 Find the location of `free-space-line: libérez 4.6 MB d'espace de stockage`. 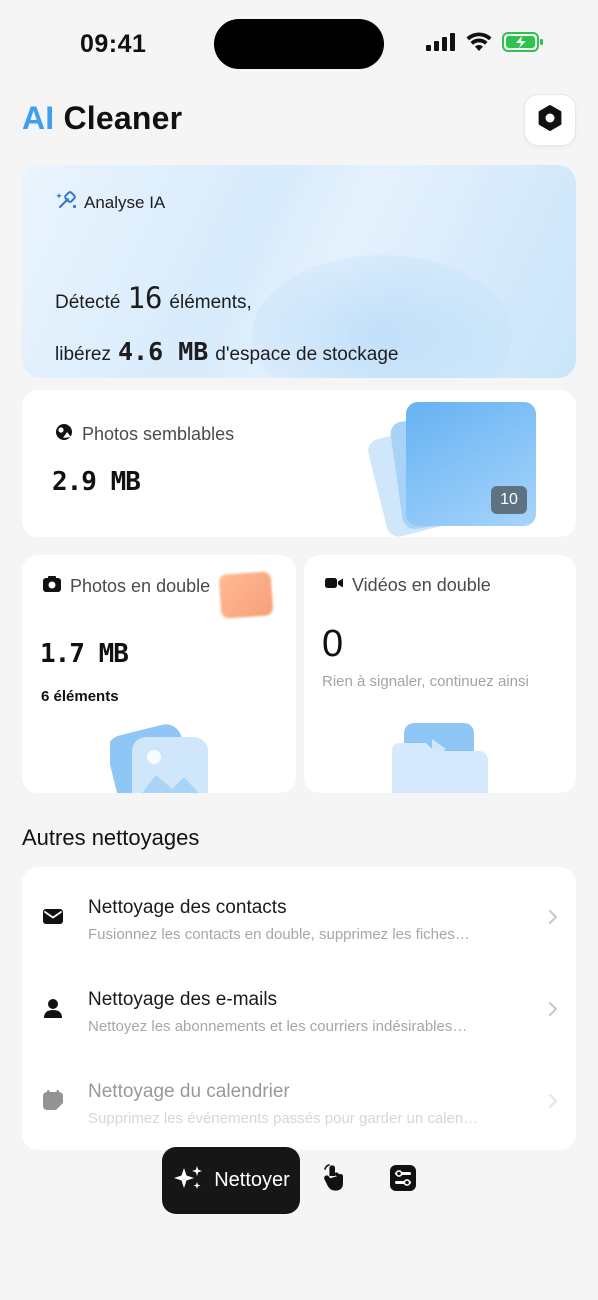

free-space-line: libérez 4.6 MB d'espace de stockage is located at coordinates (227, 351).